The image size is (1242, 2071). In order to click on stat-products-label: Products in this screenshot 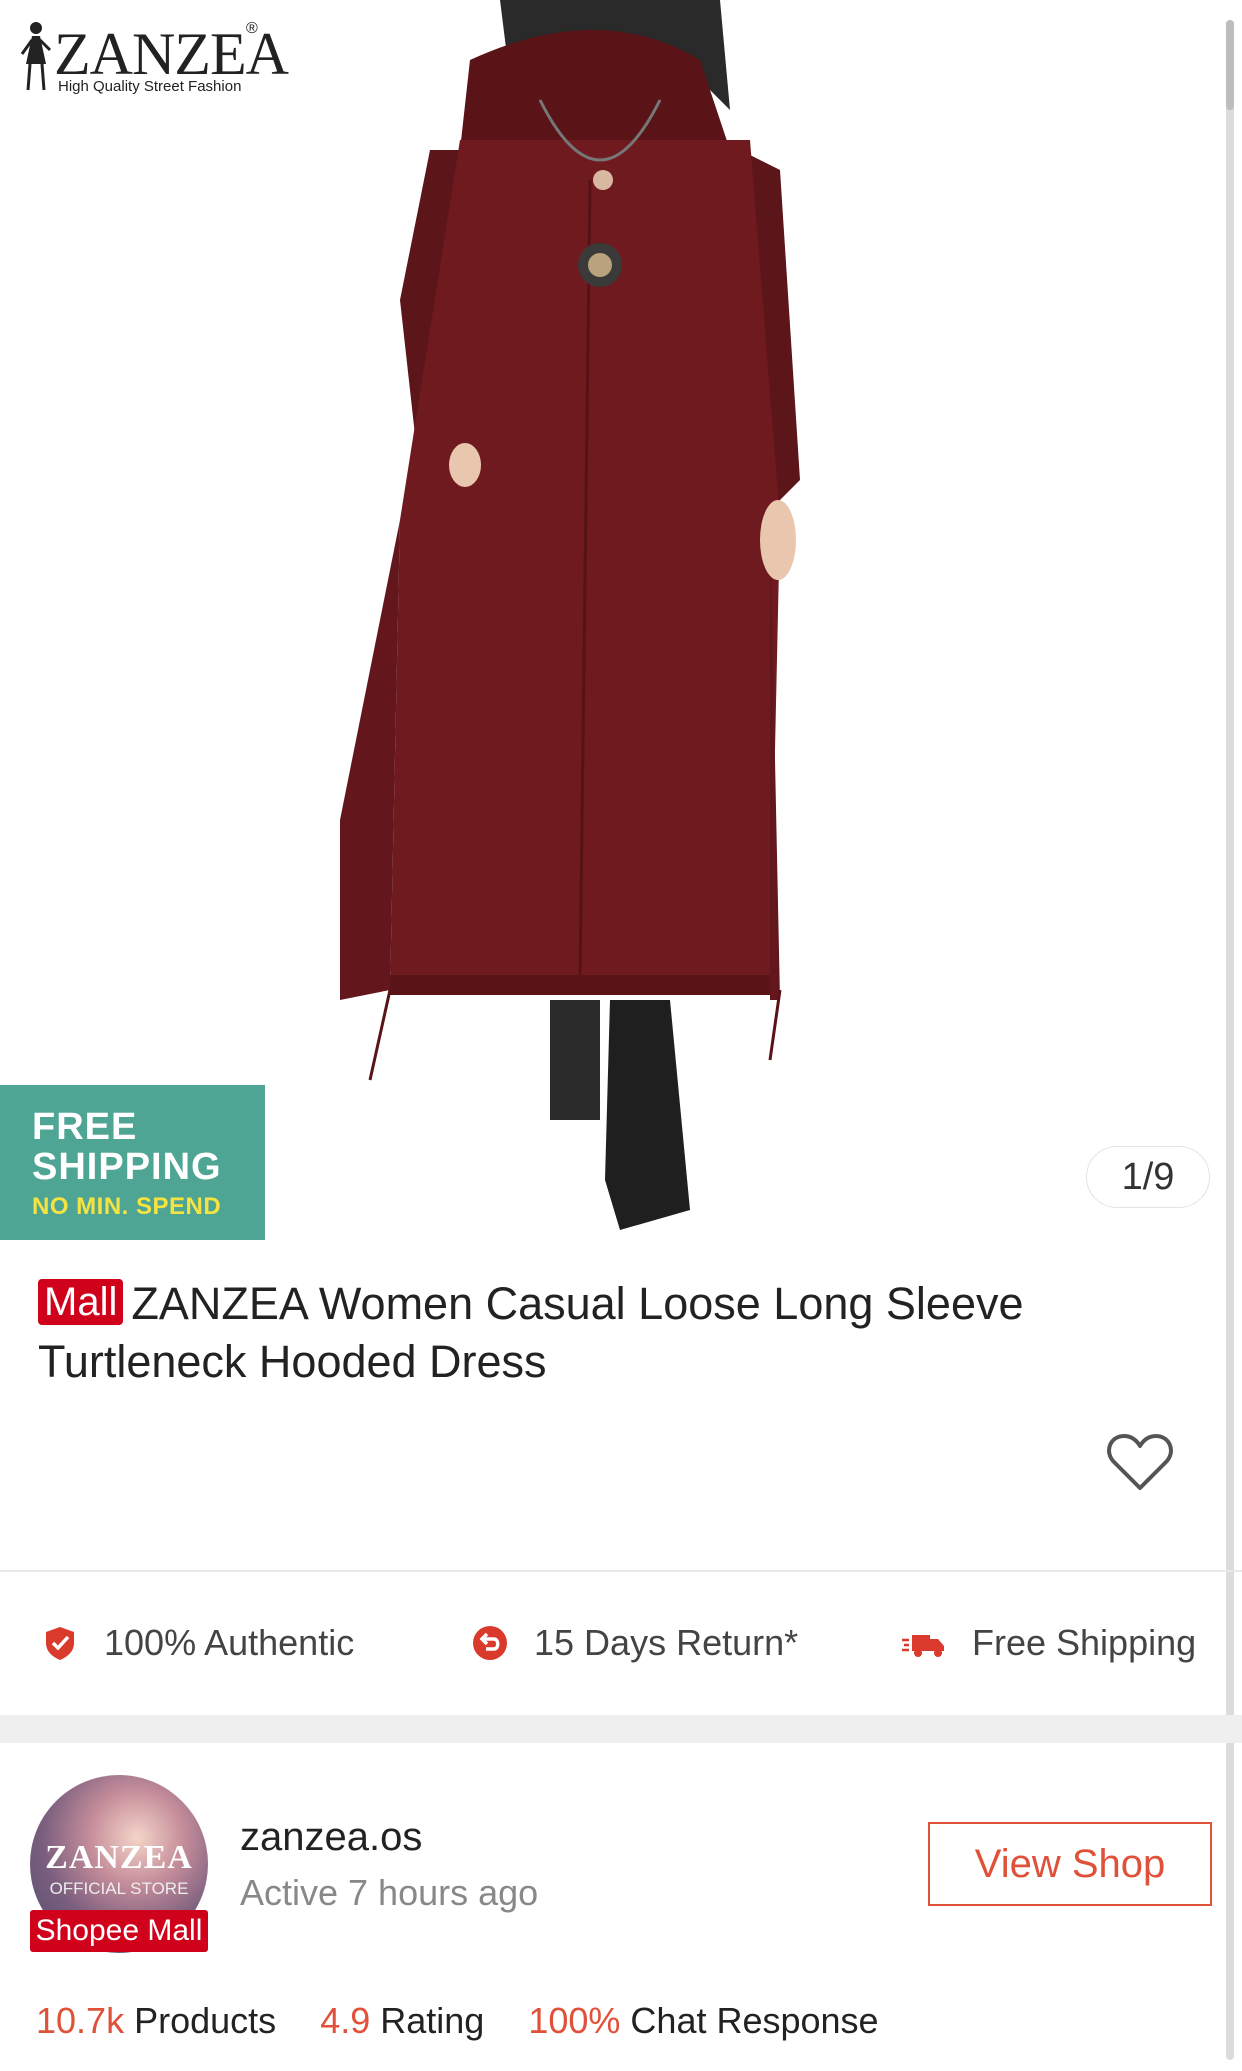, I will do `click(205, 2020)`.